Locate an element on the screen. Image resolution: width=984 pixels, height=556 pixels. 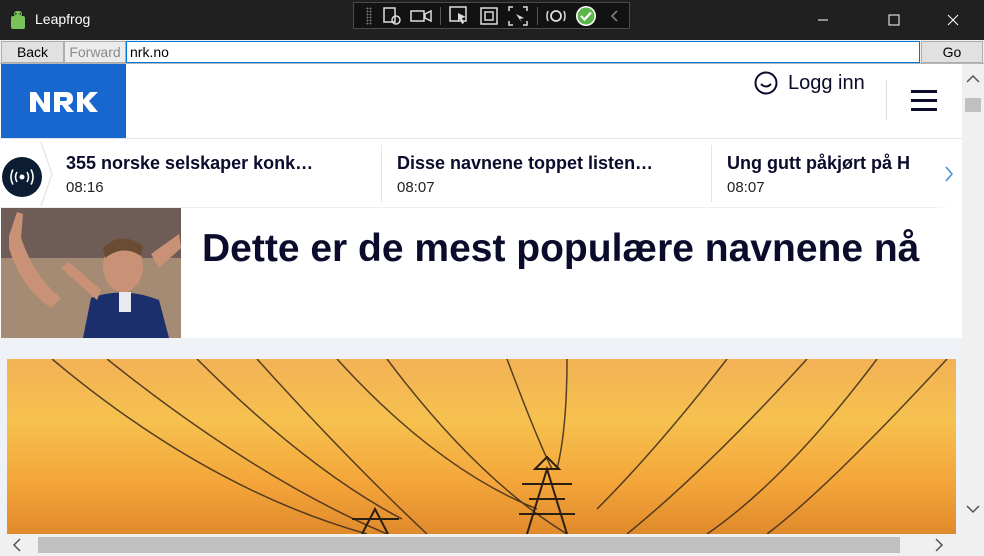
vertical-scrollbar is located at coordinates (973, 299).